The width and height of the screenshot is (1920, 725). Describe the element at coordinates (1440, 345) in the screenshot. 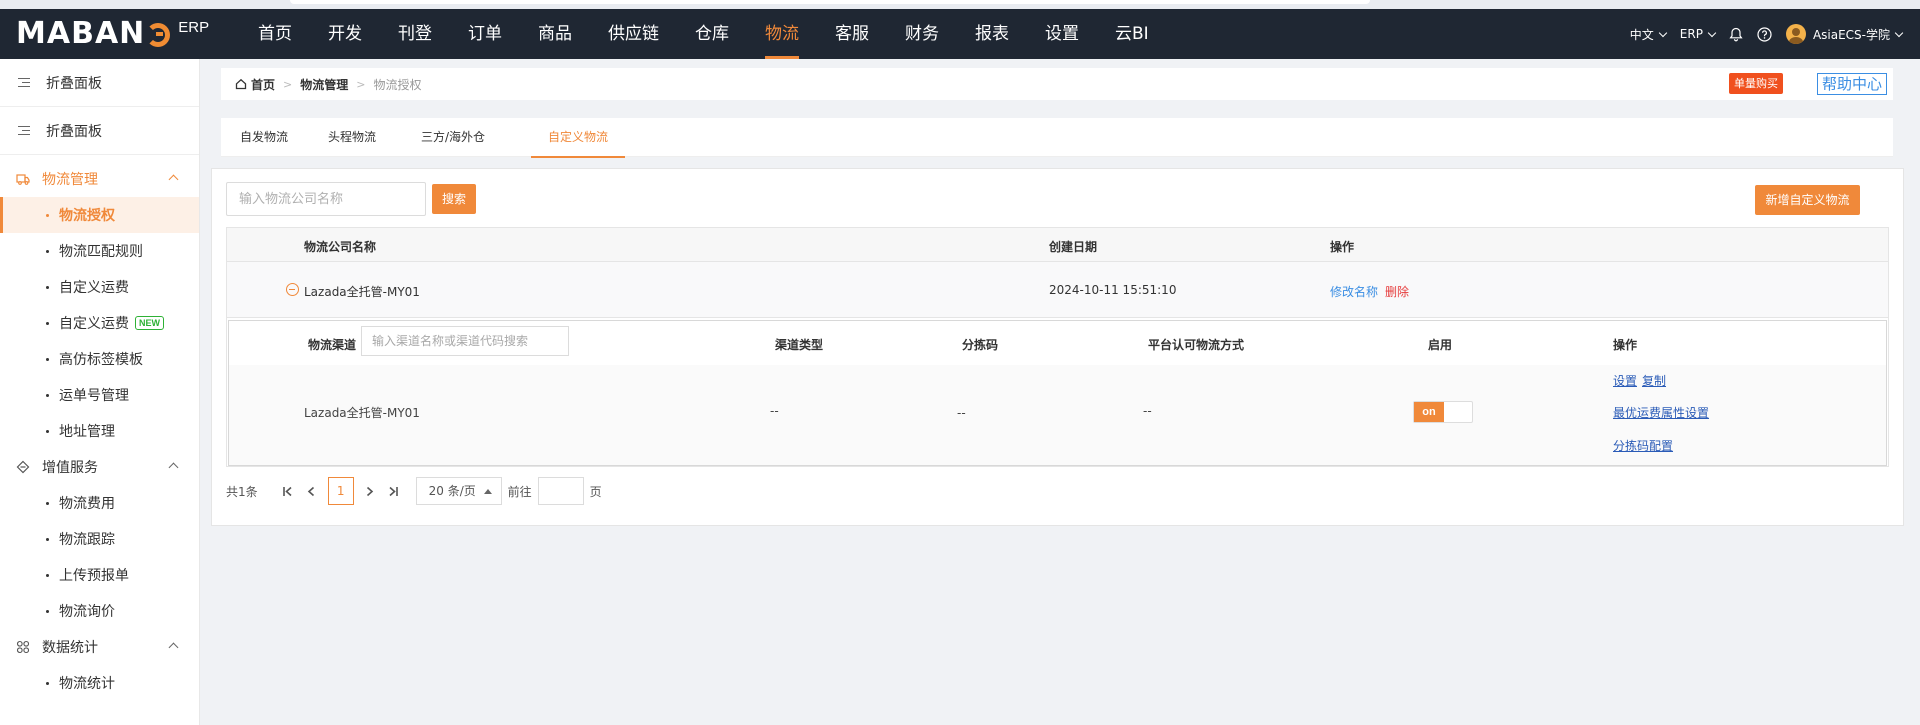

I see `header-enabled: 启用` at that location.